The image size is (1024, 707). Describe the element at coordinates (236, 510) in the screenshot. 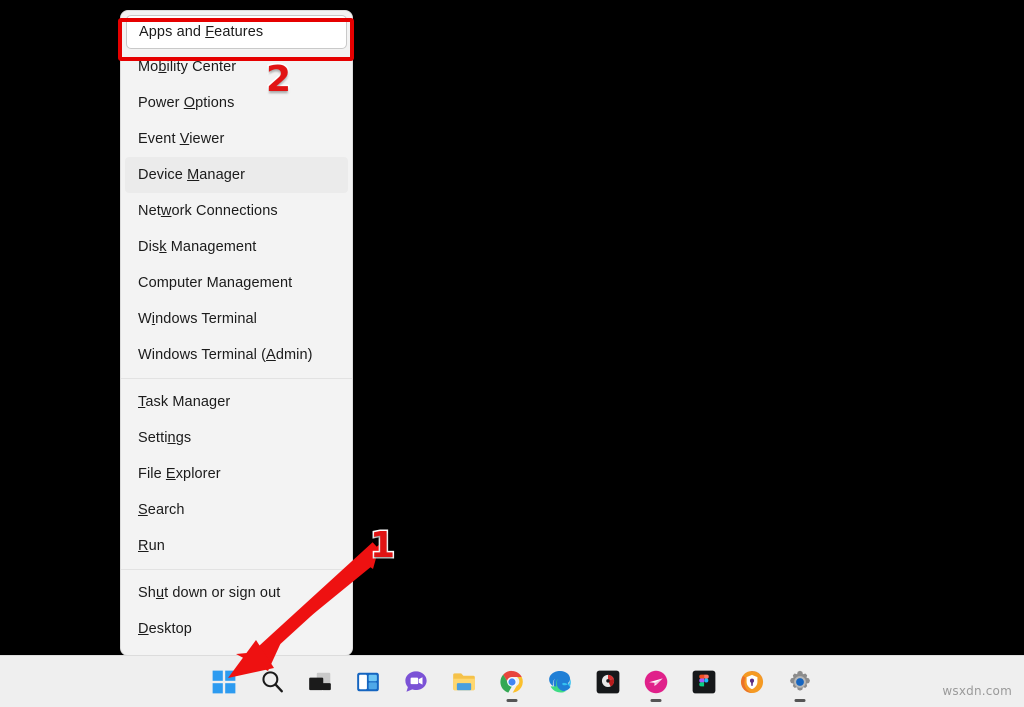

I see `menu-item-search: Search` at that location.